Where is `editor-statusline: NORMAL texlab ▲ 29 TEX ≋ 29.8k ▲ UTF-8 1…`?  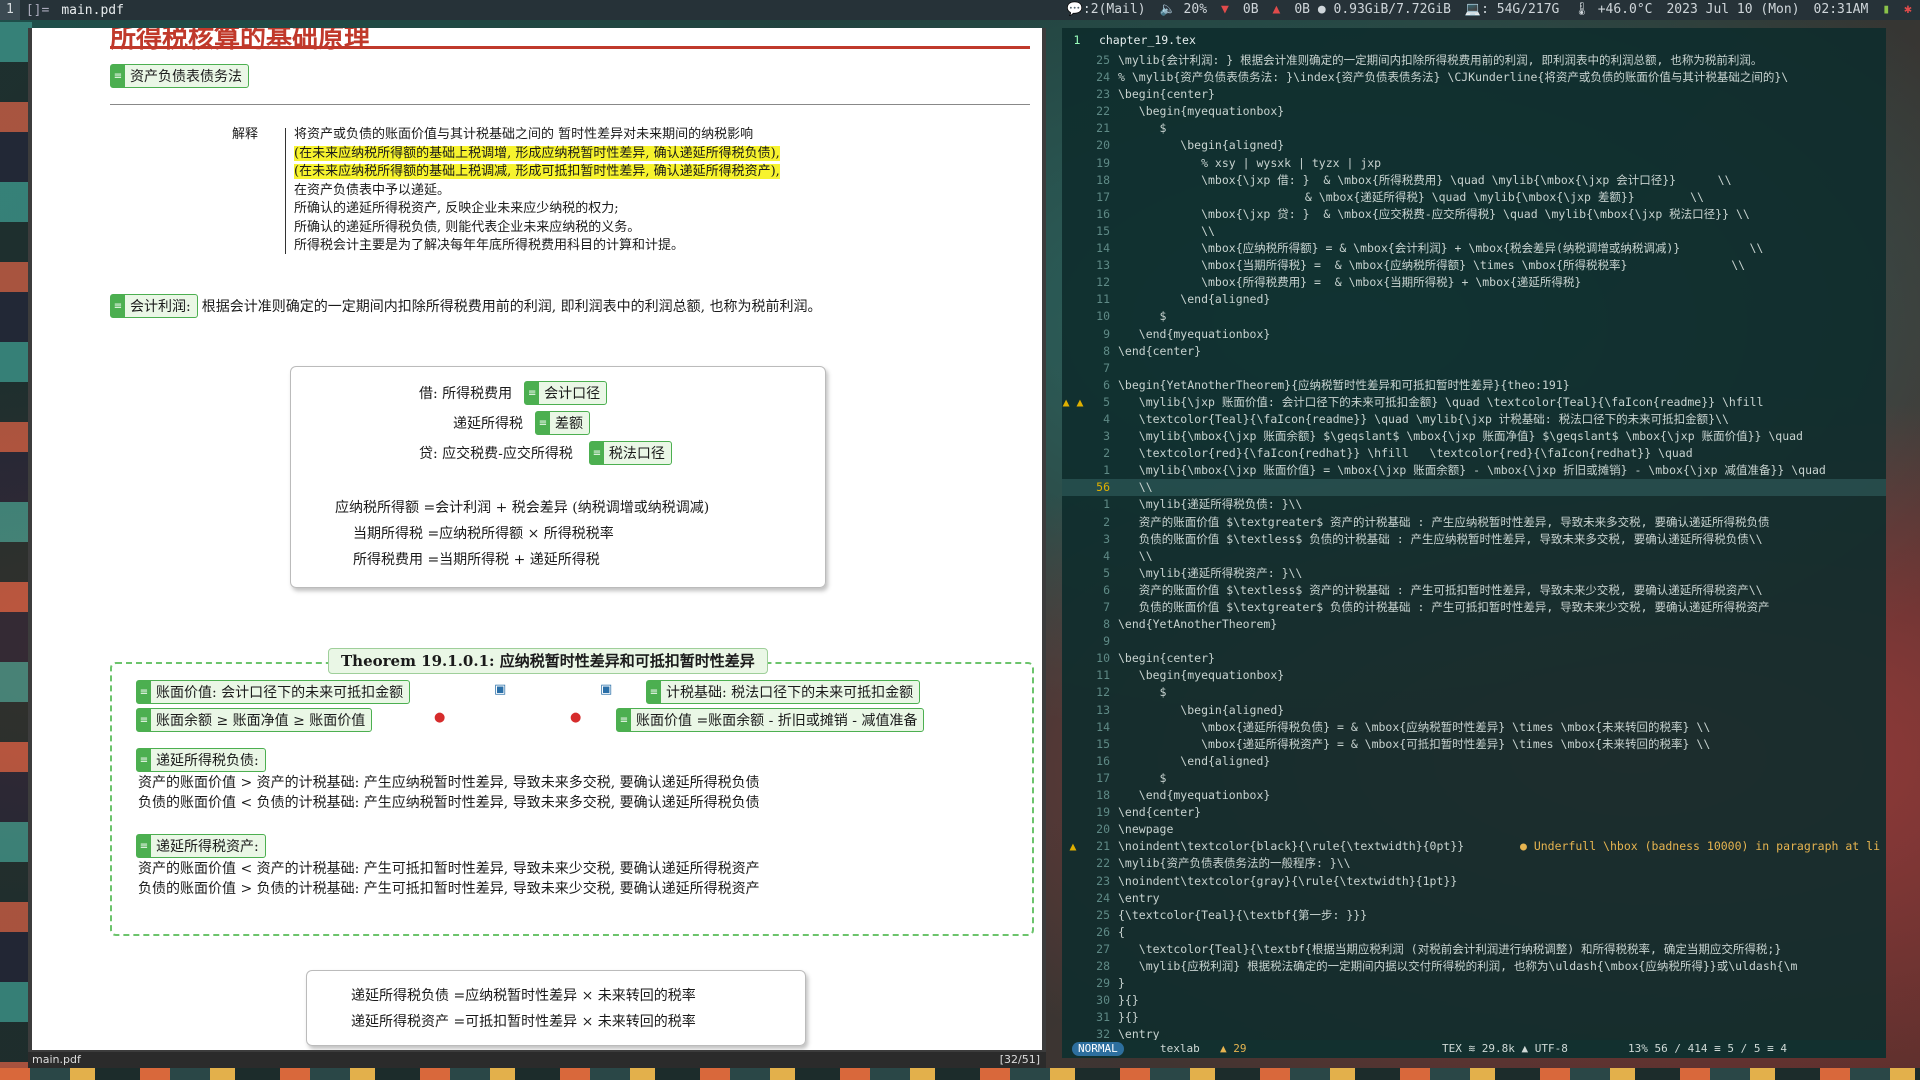
editor-statusline: NORMAL texlab ▲ 29 TEX ≋ 29.8k ▲ UTF-8 1… is located at coordinates (1474, 1049).